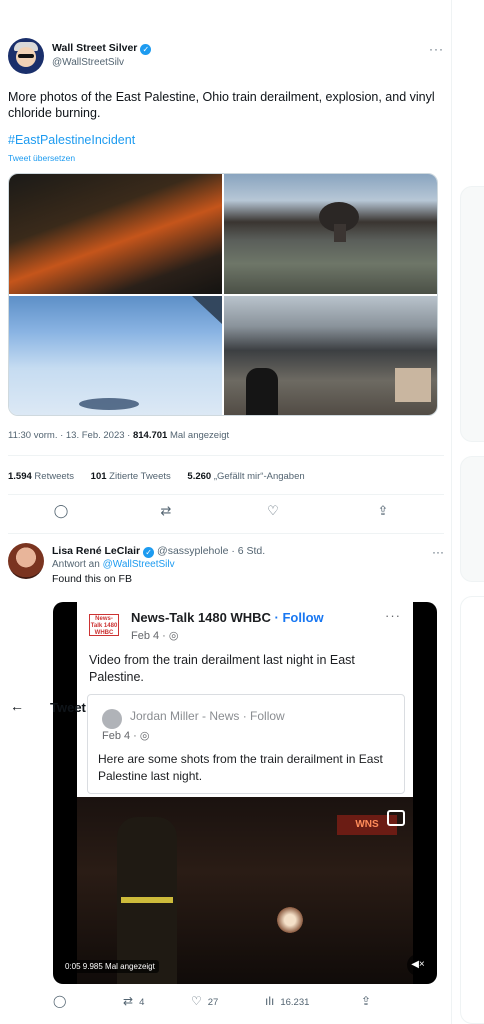 The height and width of the screenshot is (1024, 484). Describe the element at coordinates (109, 404) in the screenshot. I see `smoke-shadow-shape` at that location.